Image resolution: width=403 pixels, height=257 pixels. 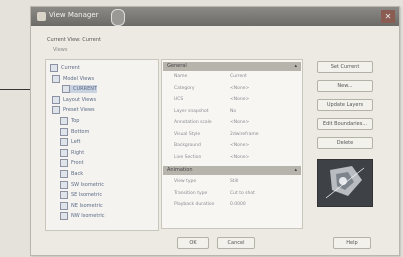 What do you see at coordinates (234, 181) in the screenshot?
I see `property-value: Still` at bounding box center [234, 181].